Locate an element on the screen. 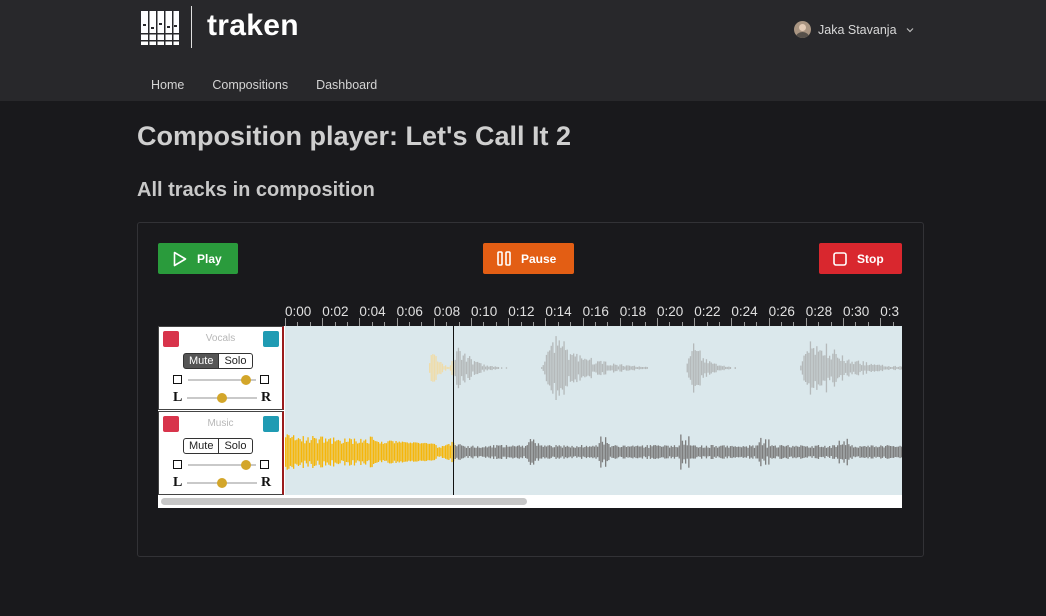 This screenshot has height=616, width=1046. main-nav: Home Compositions Dashboard is located at coordinates (278, 85).